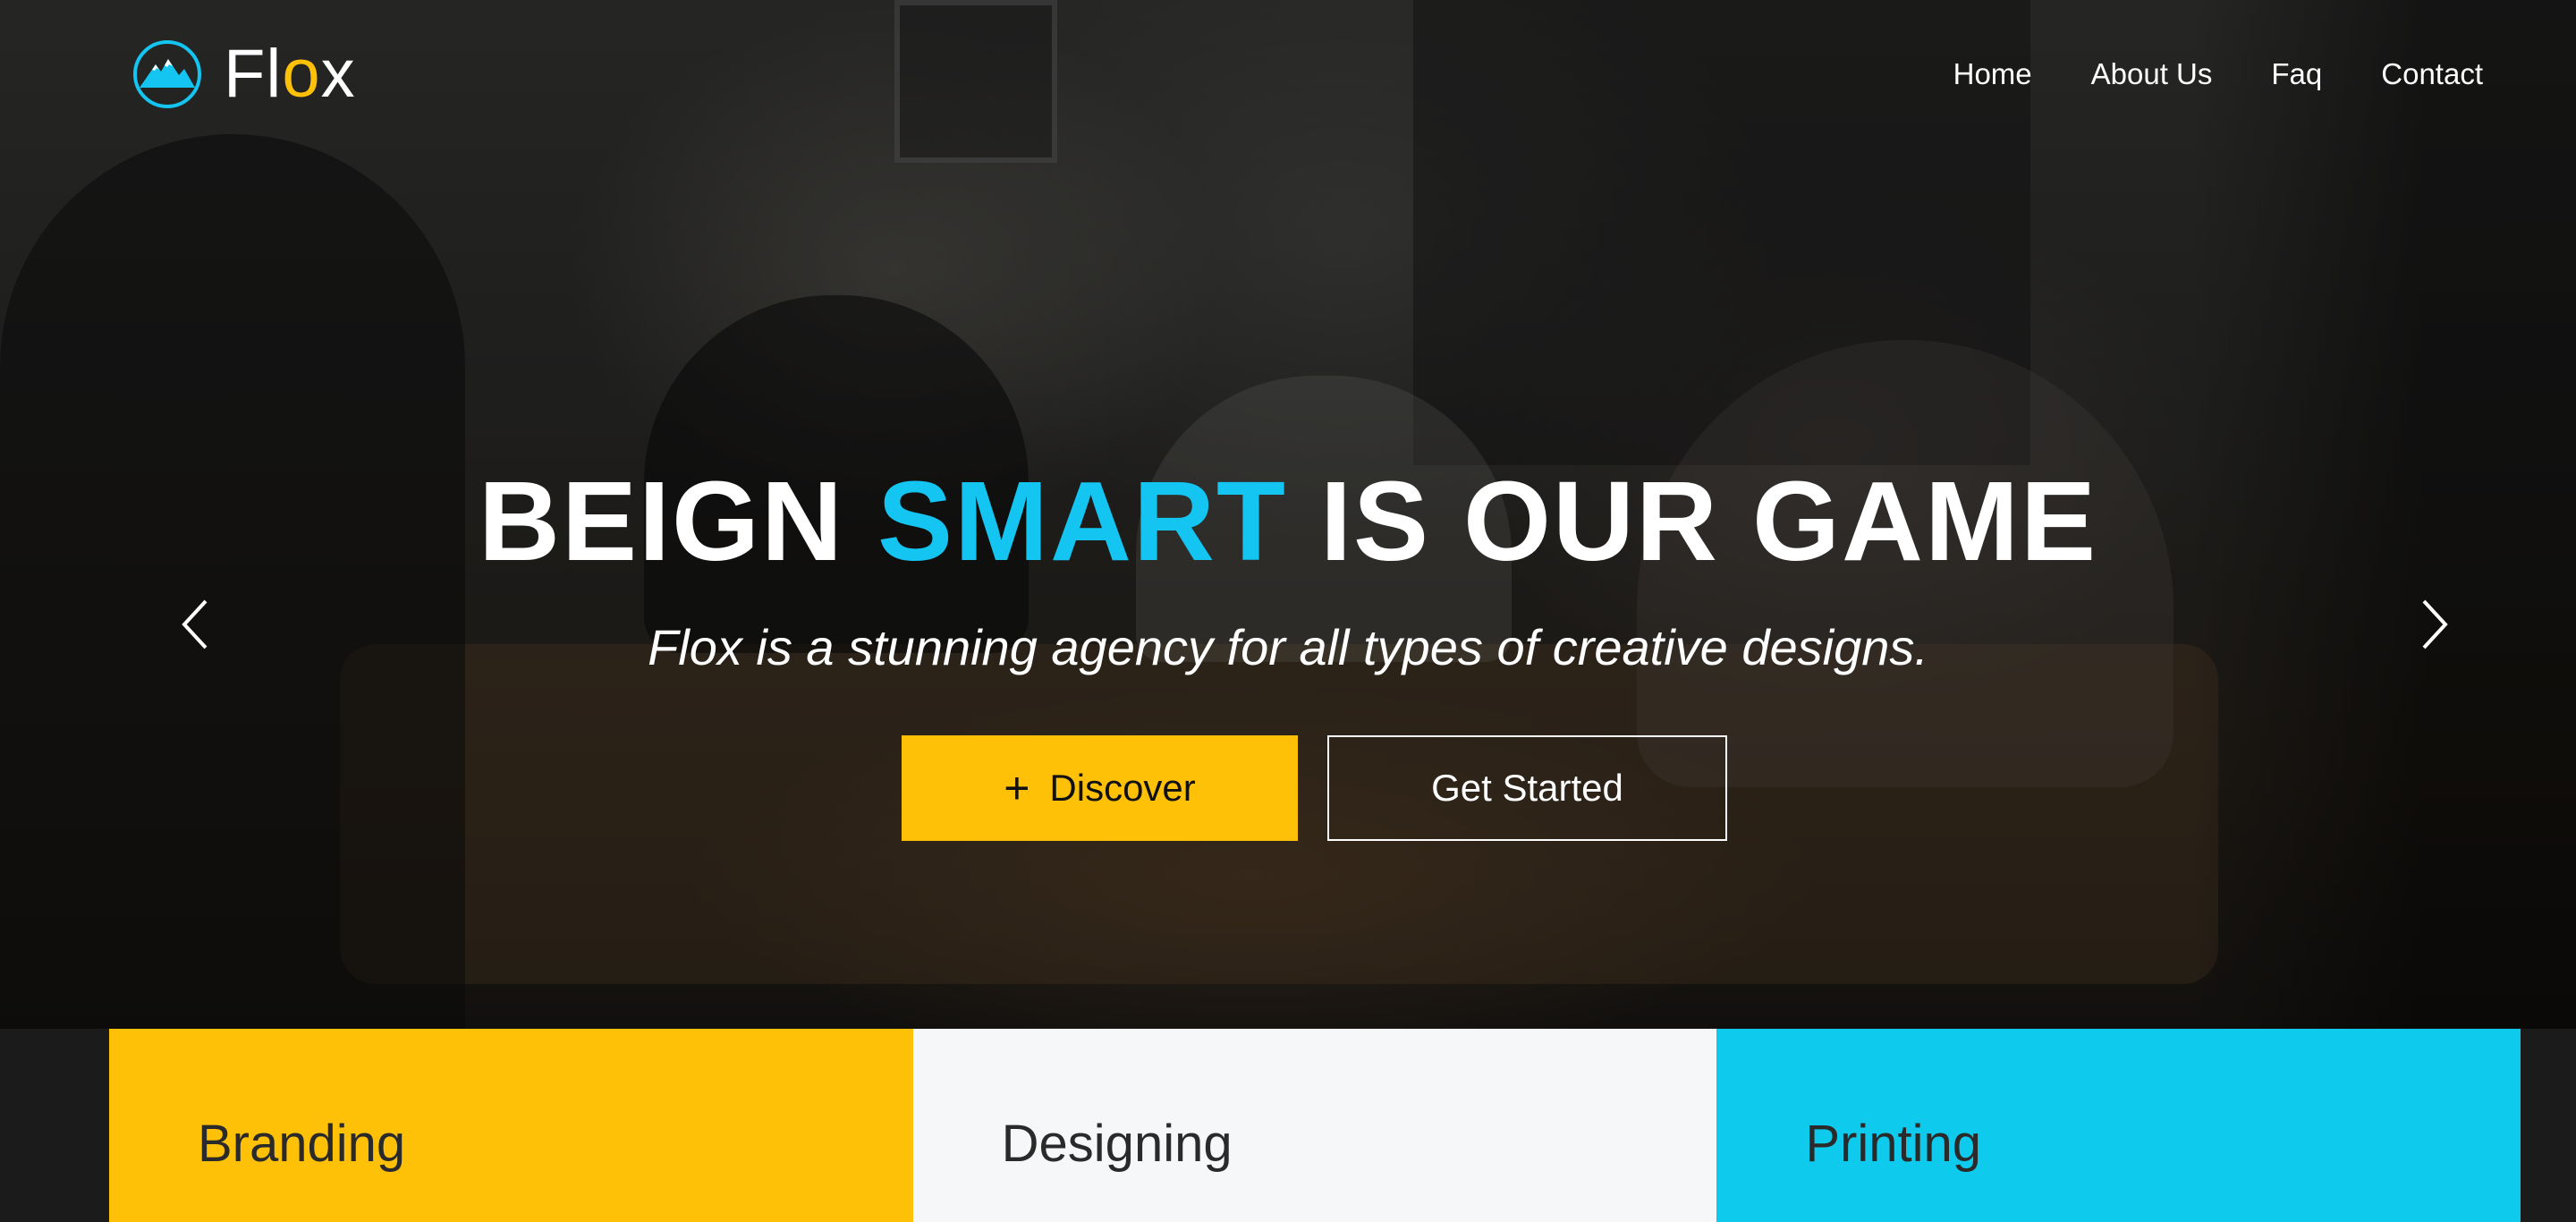  I want to click on service-panel-designing: Designing, so click(1314, 1125).